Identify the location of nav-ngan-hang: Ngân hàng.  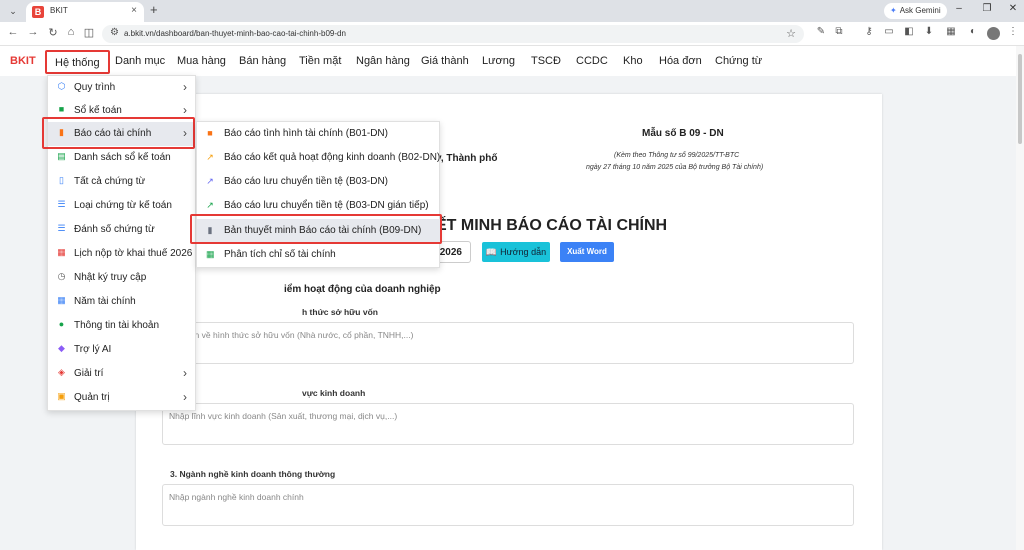
(383, 61).